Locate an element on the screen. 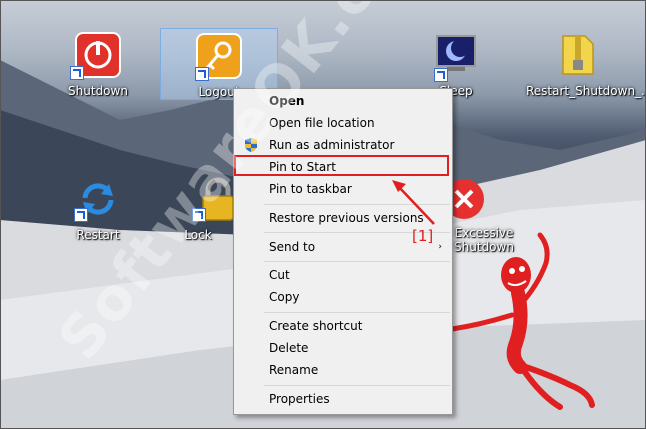 The width and height of the screenshot is (646, 429). red-dancing-figure-illustration is located at coordinates (522, 321).